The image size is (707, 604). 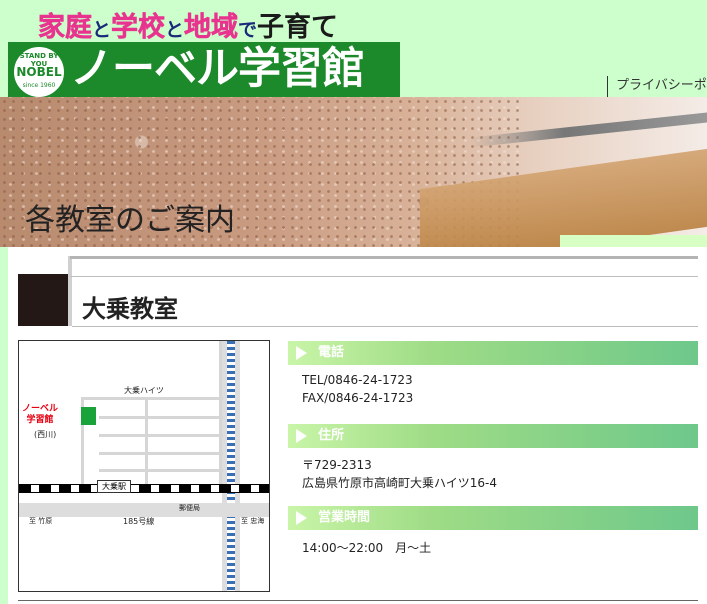 I want to click on map-post-office-label: 郵便局, so click(x=189, y=508).